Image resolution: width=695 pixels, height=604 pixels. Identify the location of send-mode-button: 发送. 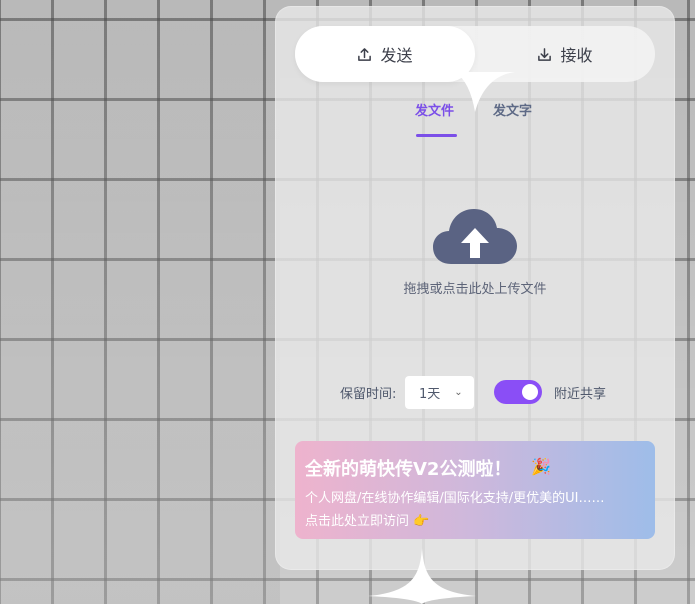
(385, 54).